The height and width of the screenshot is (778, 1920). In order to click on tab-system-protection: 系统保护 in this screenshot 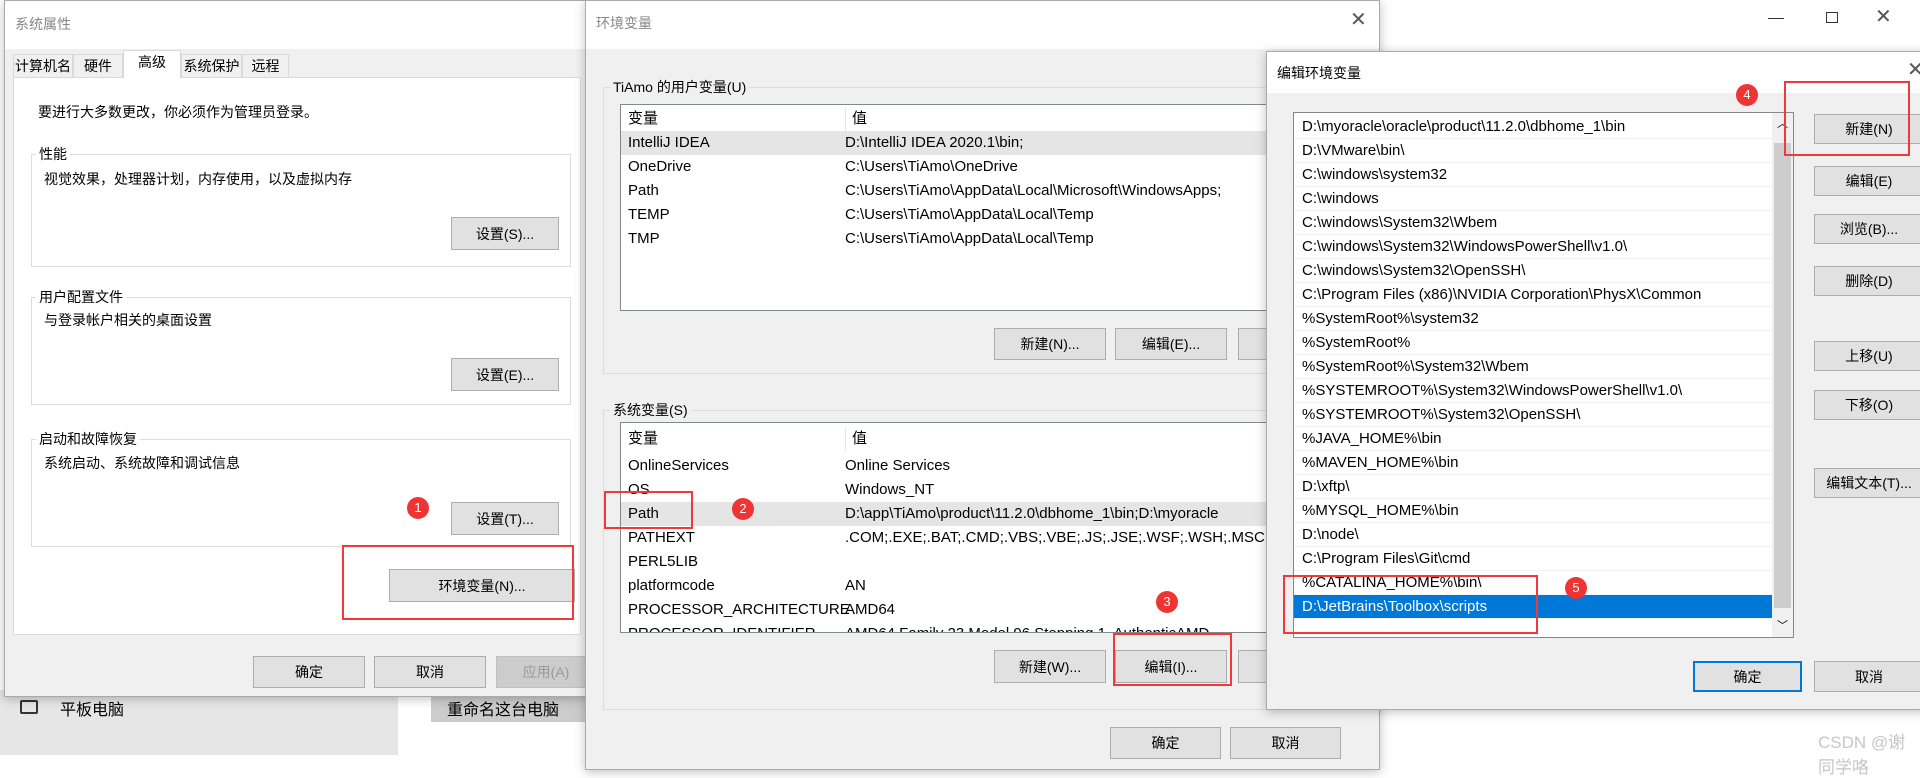, I will do `click(211, 65)`.